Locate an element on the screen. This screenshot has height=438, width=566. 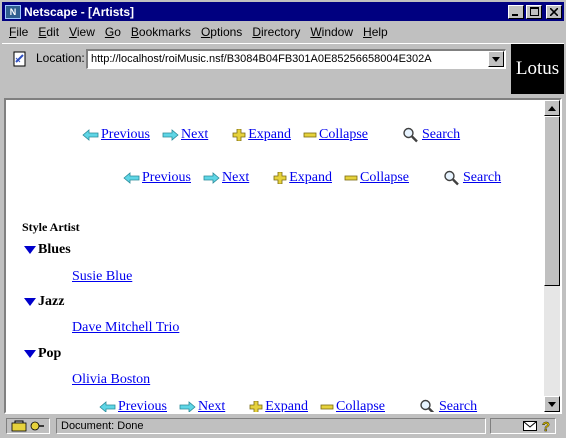
category-row: Jazz is located at coordinates (44, 302).